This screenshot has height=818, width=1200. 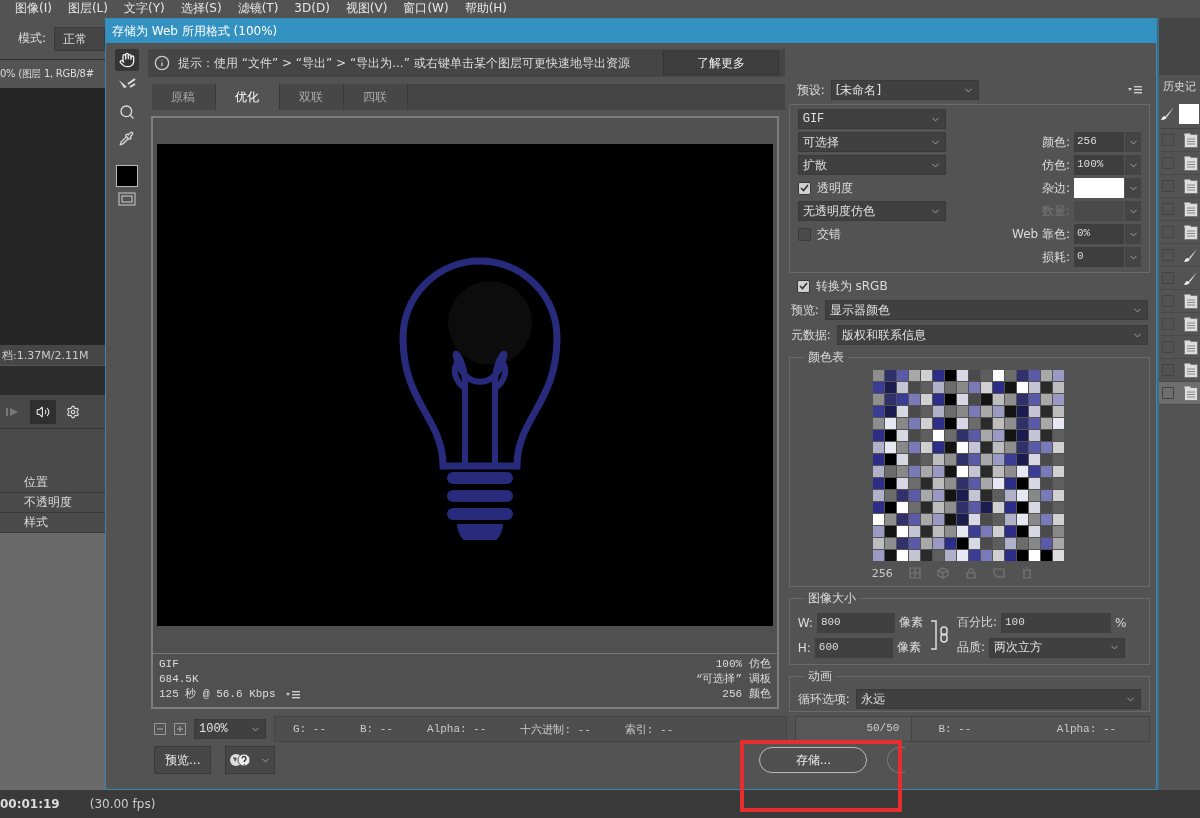 I want to click on timeline-property: 样式, so click(x=52, y=523).